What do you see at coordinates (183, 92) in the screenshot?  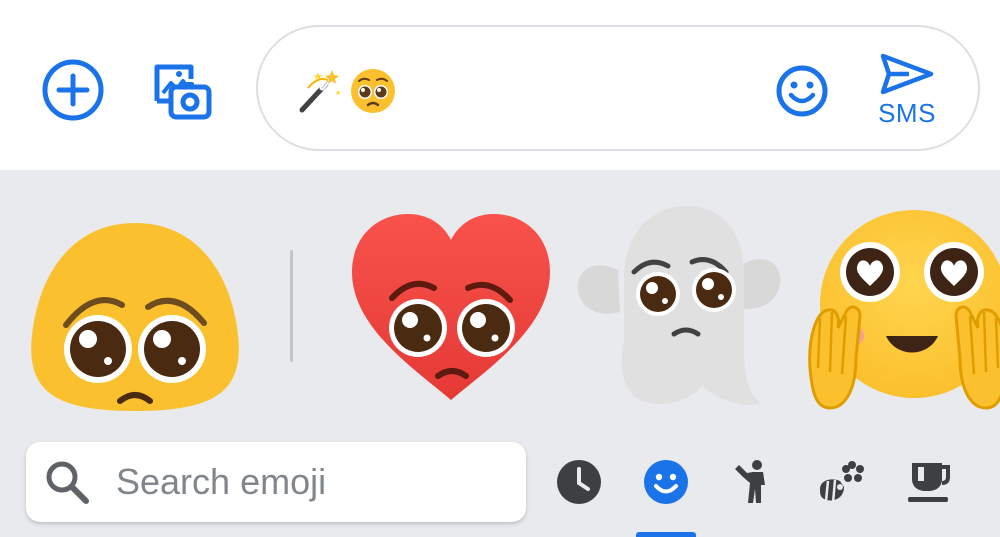 I see `gallery-camera-icon` at bounding box center [183, 92].